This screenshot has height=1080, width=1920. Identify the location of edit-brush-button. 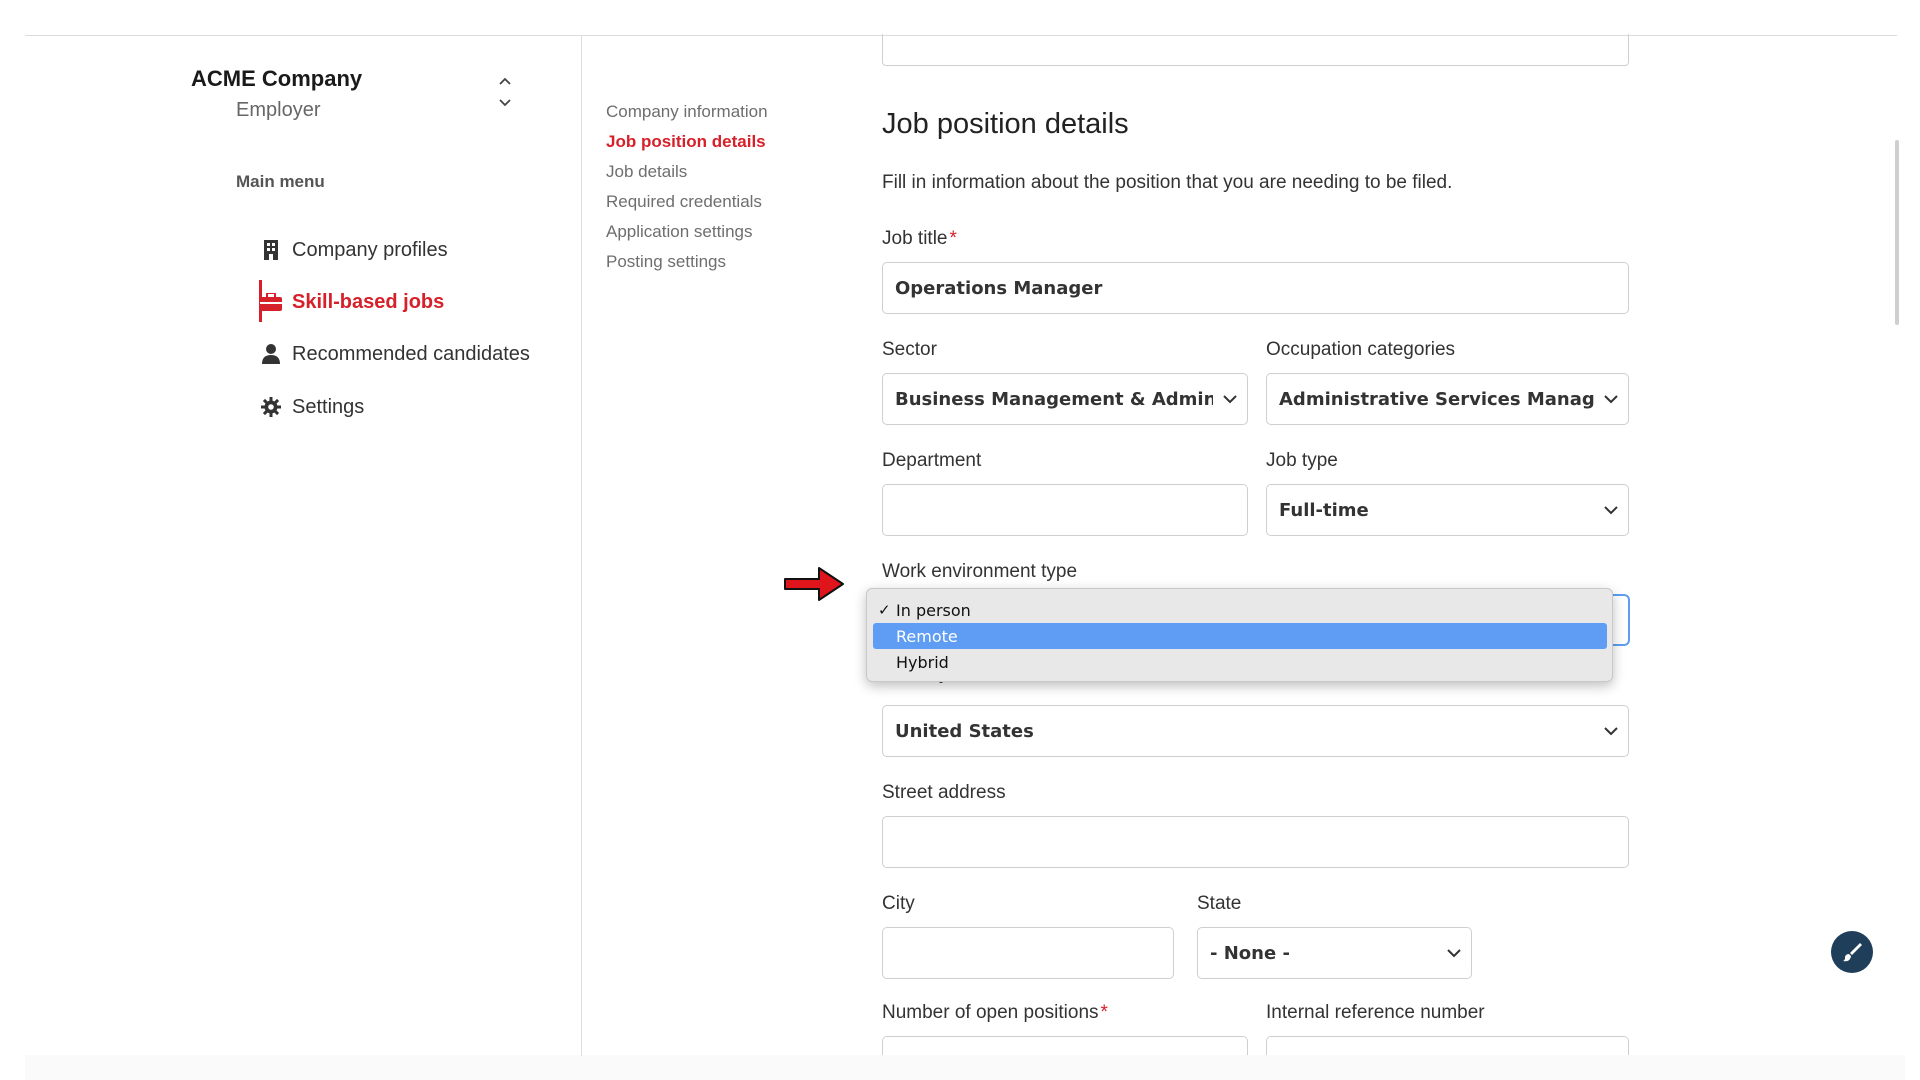
(1852, 952).